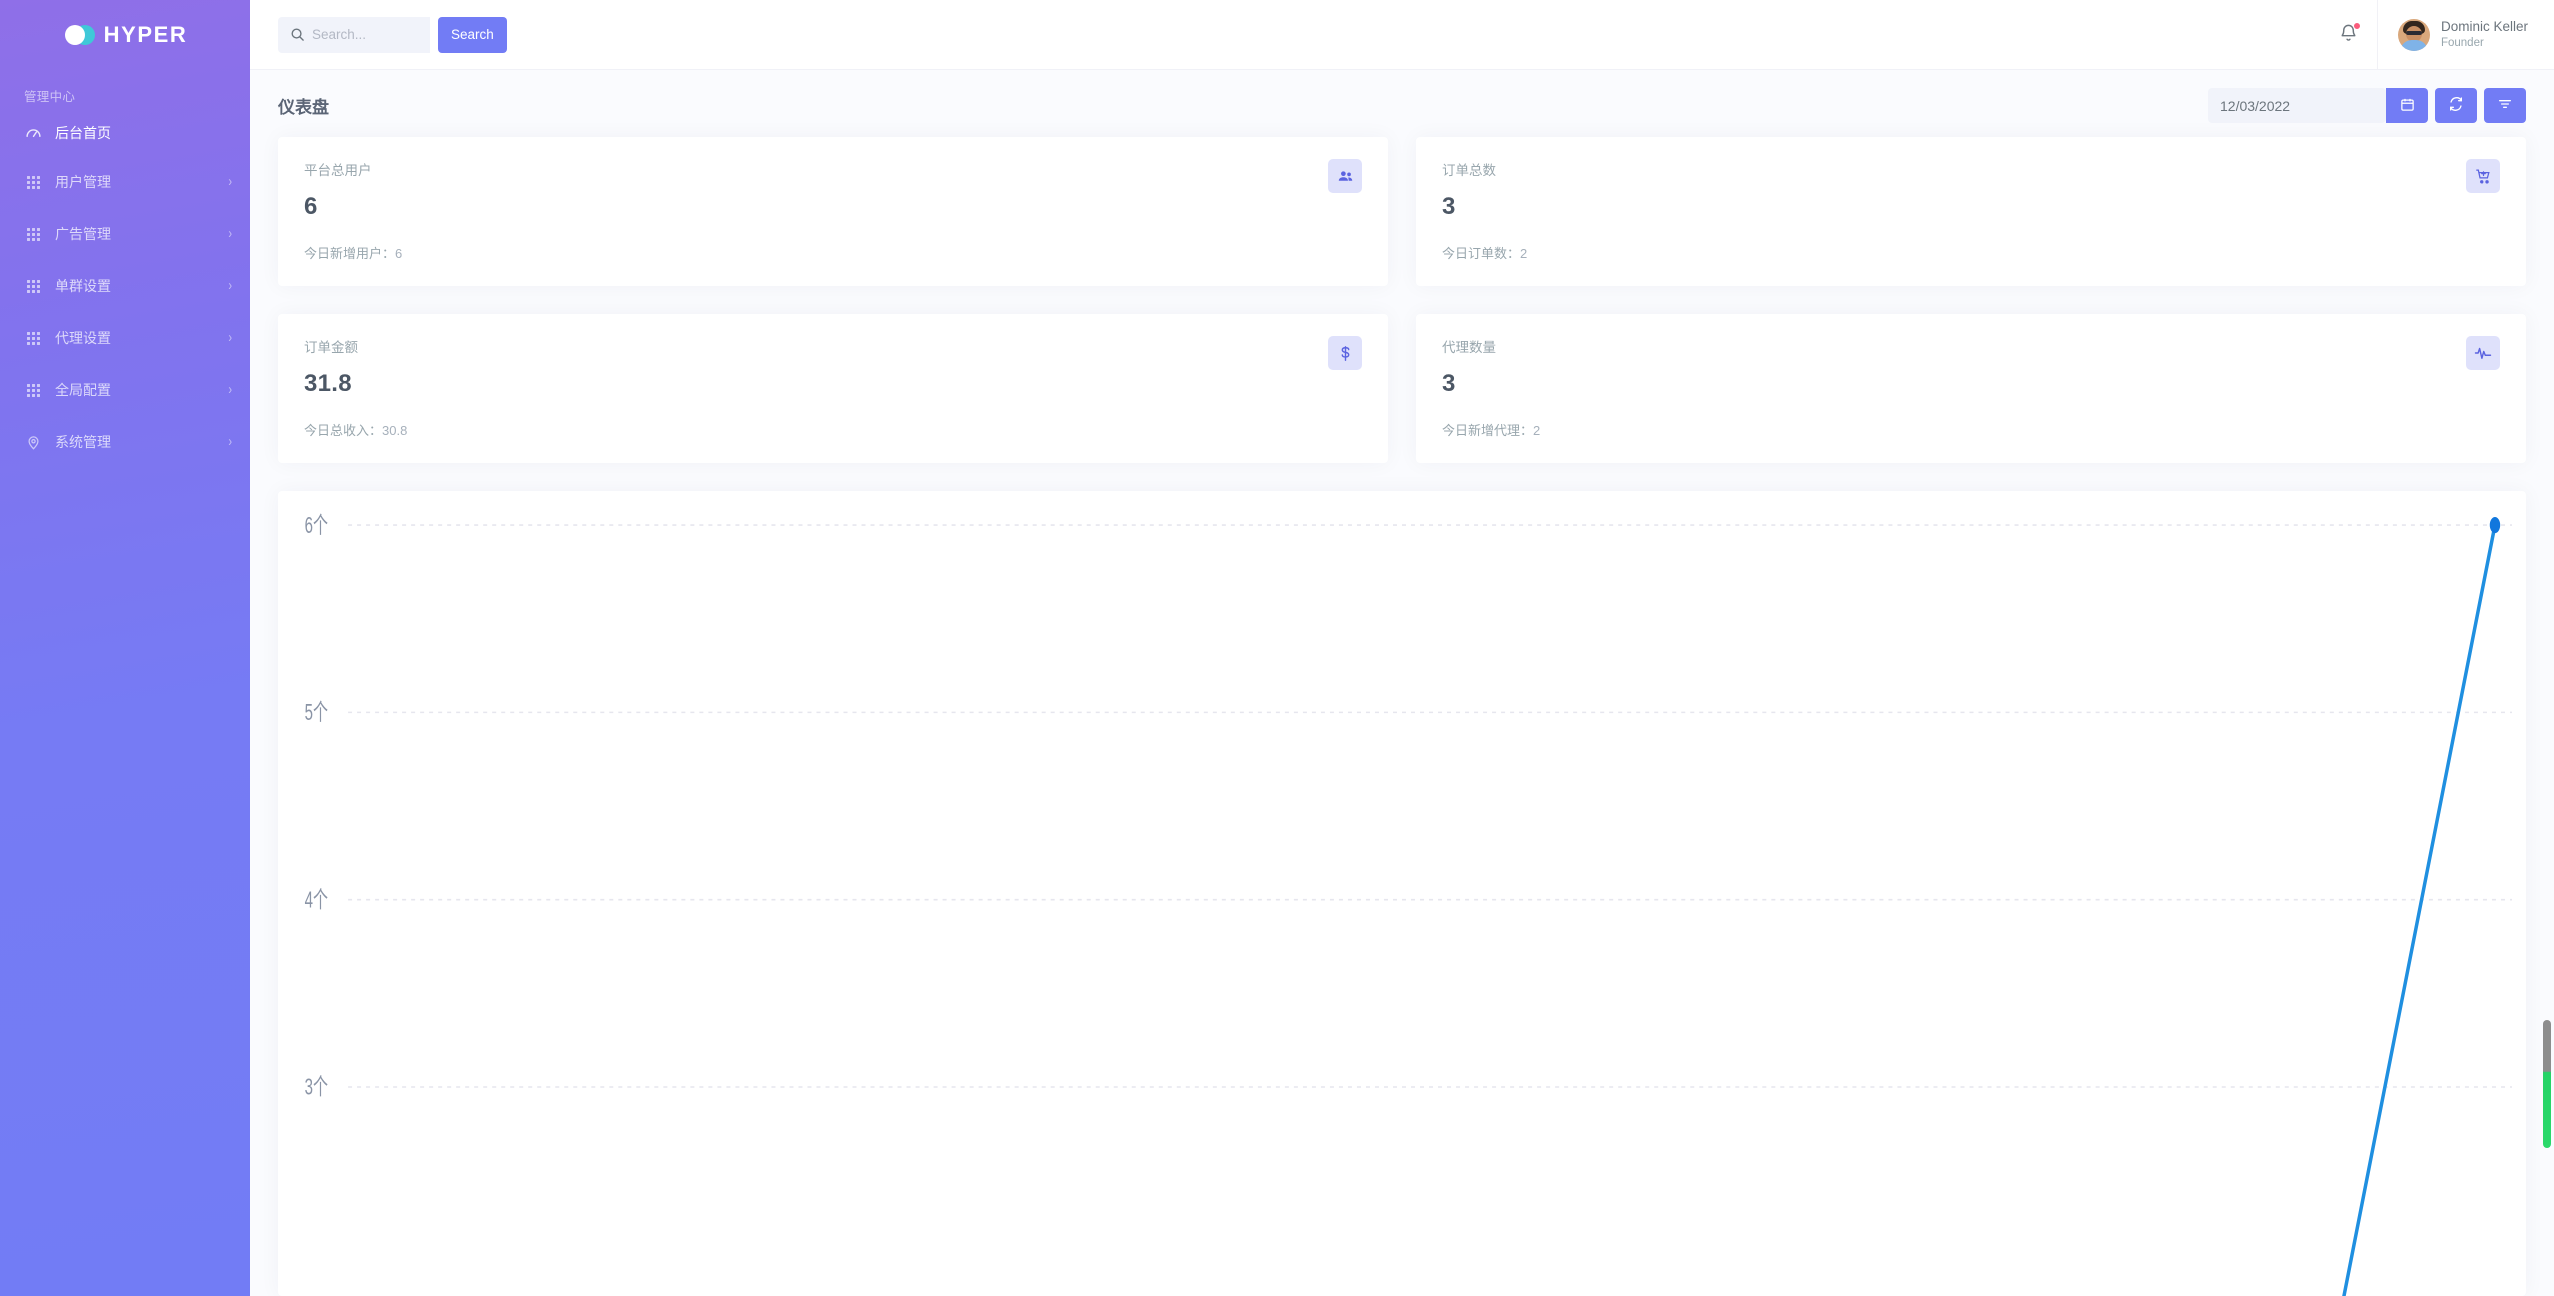 The image size is (2554, 1296). What do you see at coordinates (2484, 27) in the screenshot?
I see `user-name: Dominic Keller` at bounding box center [2484, 27].